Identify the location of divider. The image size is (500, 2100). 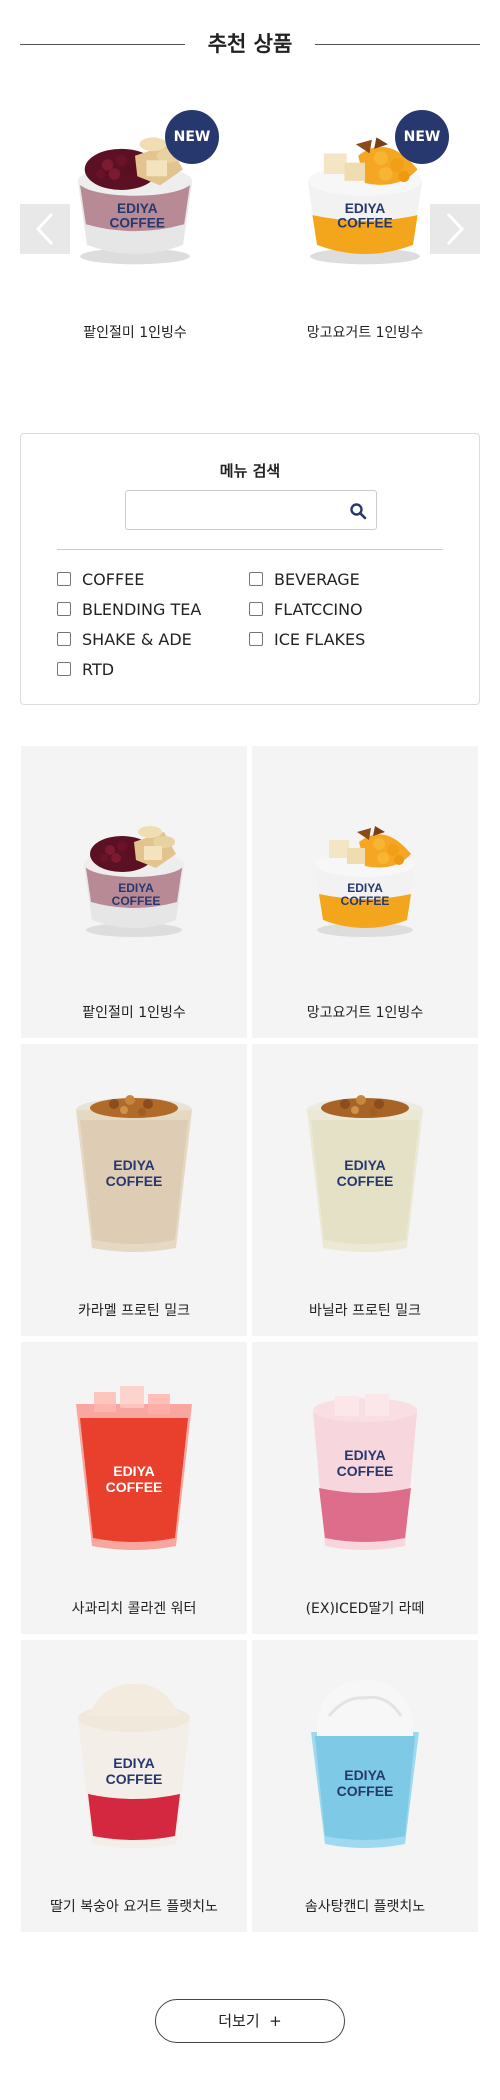
(250, 549).